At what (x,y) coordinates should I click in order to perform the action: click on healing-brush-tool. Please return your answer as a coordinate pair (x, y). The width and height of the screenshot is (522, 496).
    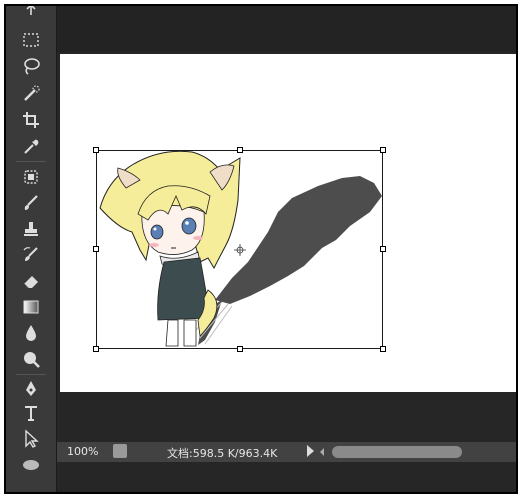
    Looking at the image, I should click on (31, 177).